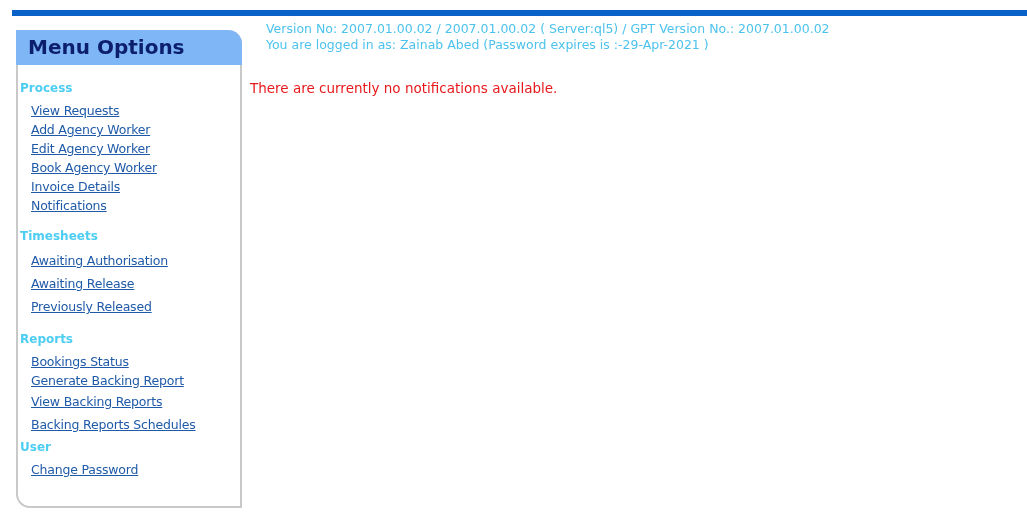  Describe the element at coordinates (547, 29) in the screenshot. I see `version-text: Version No: 2007.01.00.02 / 2007.01.00.02 ( Server:ql5) / GPT Version No.: 2007.01.00.02` at that location.